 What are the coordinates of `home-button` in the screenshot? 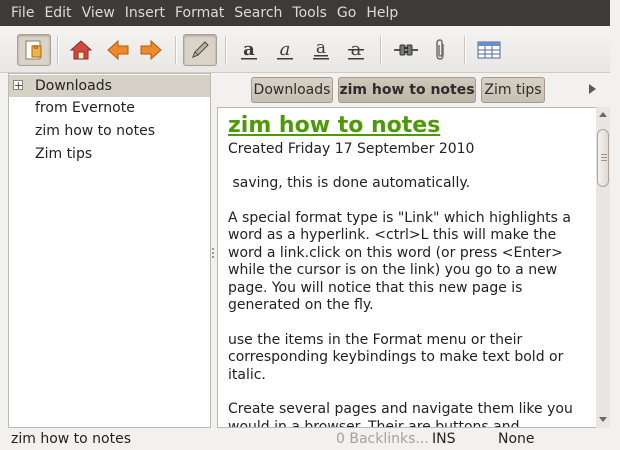 It's located at (81, 50).